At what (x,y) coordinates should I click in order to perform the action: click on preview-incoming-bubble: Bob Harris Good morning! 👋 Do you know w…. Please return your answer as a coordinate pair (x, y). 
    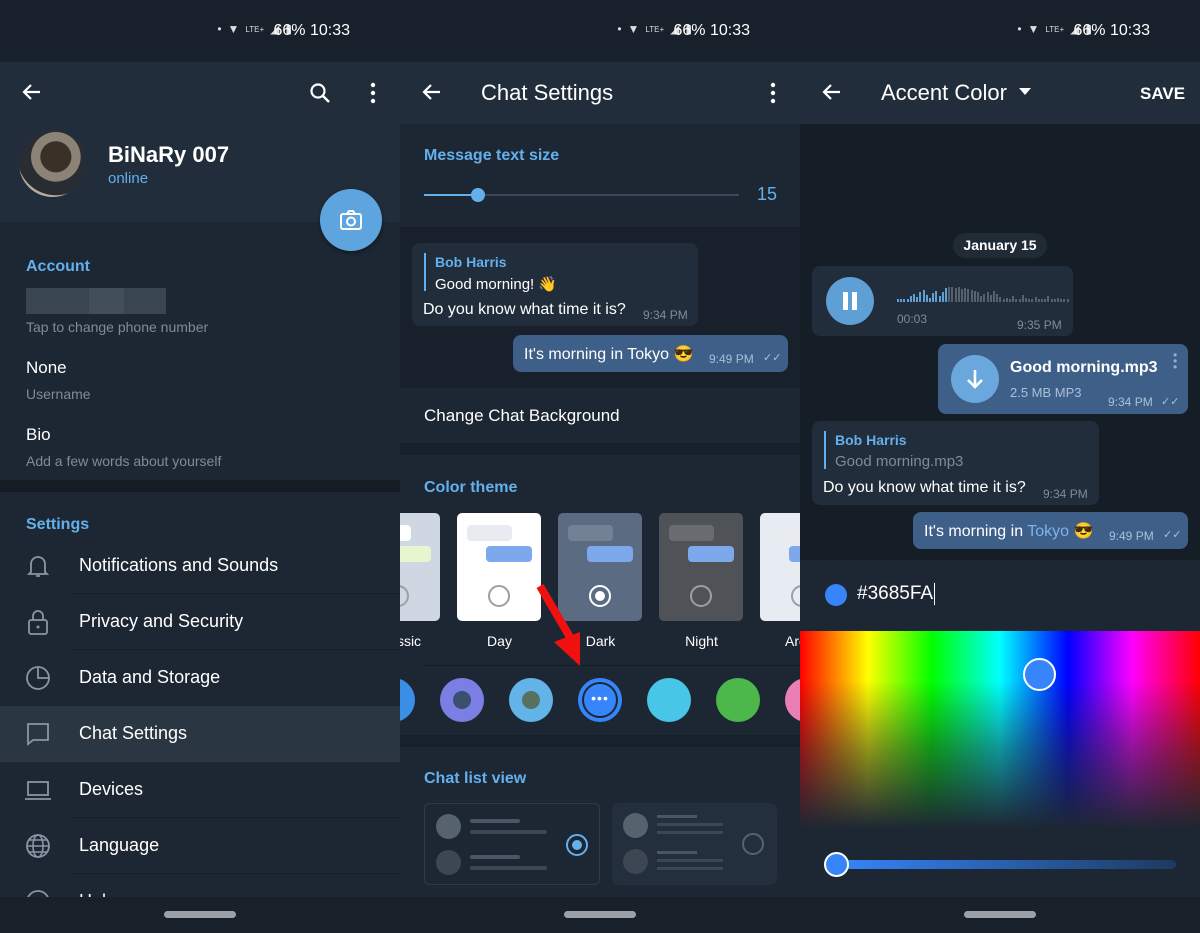
    Looking at the image, I should click on (555, 284).